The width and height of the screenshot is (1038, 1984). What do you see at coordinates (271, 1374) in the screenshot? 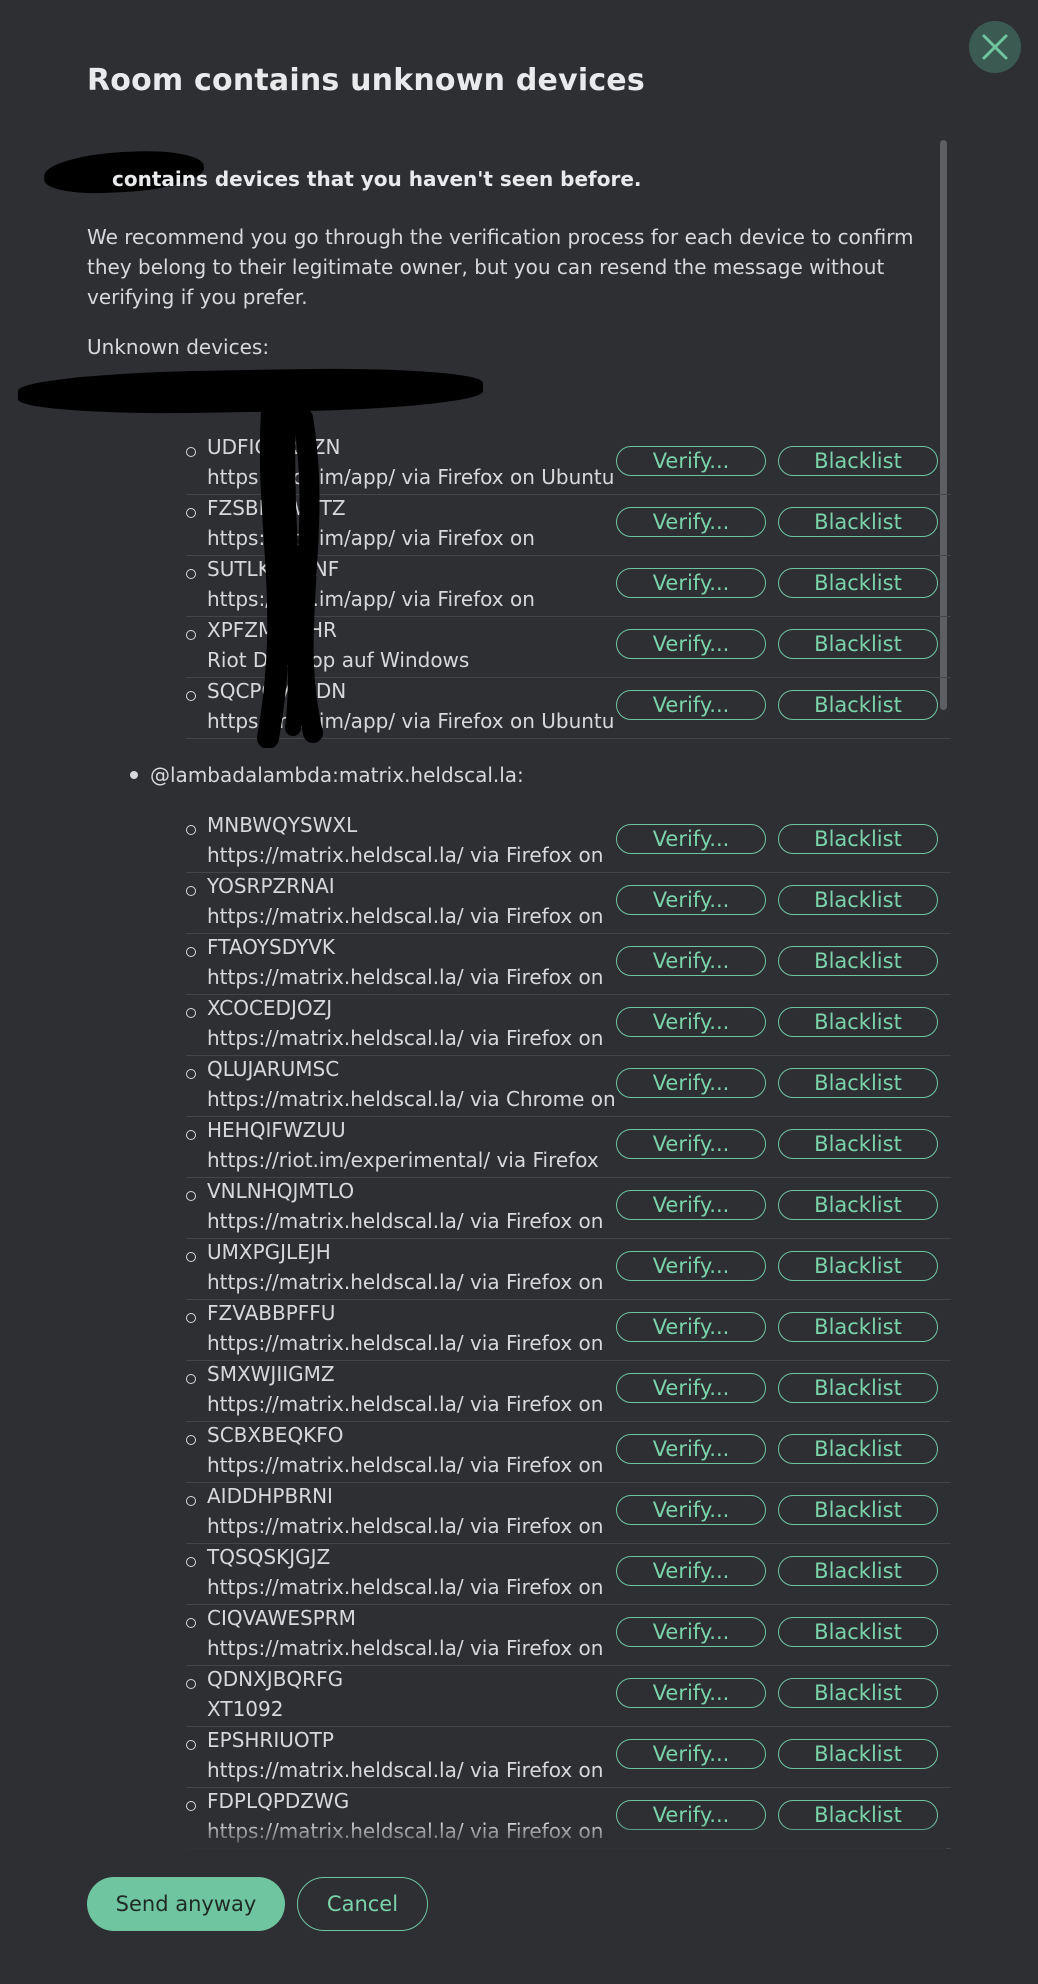
I see `device-id: SMXWJIIGMZ` at bounding box center [271, 1374].